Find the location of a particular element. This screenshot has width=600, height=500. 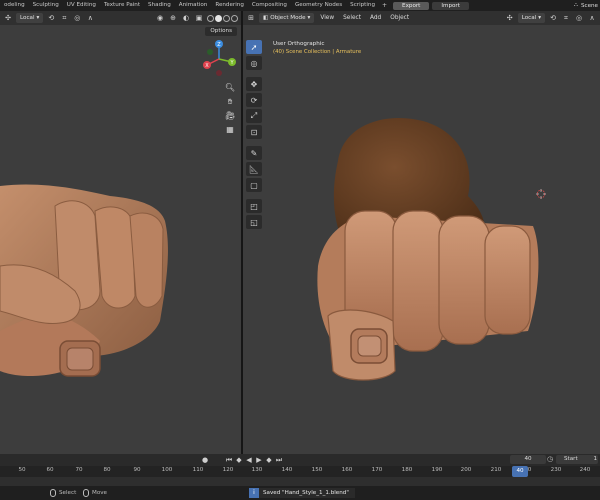

zoom-icon: 🔍︎ is located at coordinates (230, 88).